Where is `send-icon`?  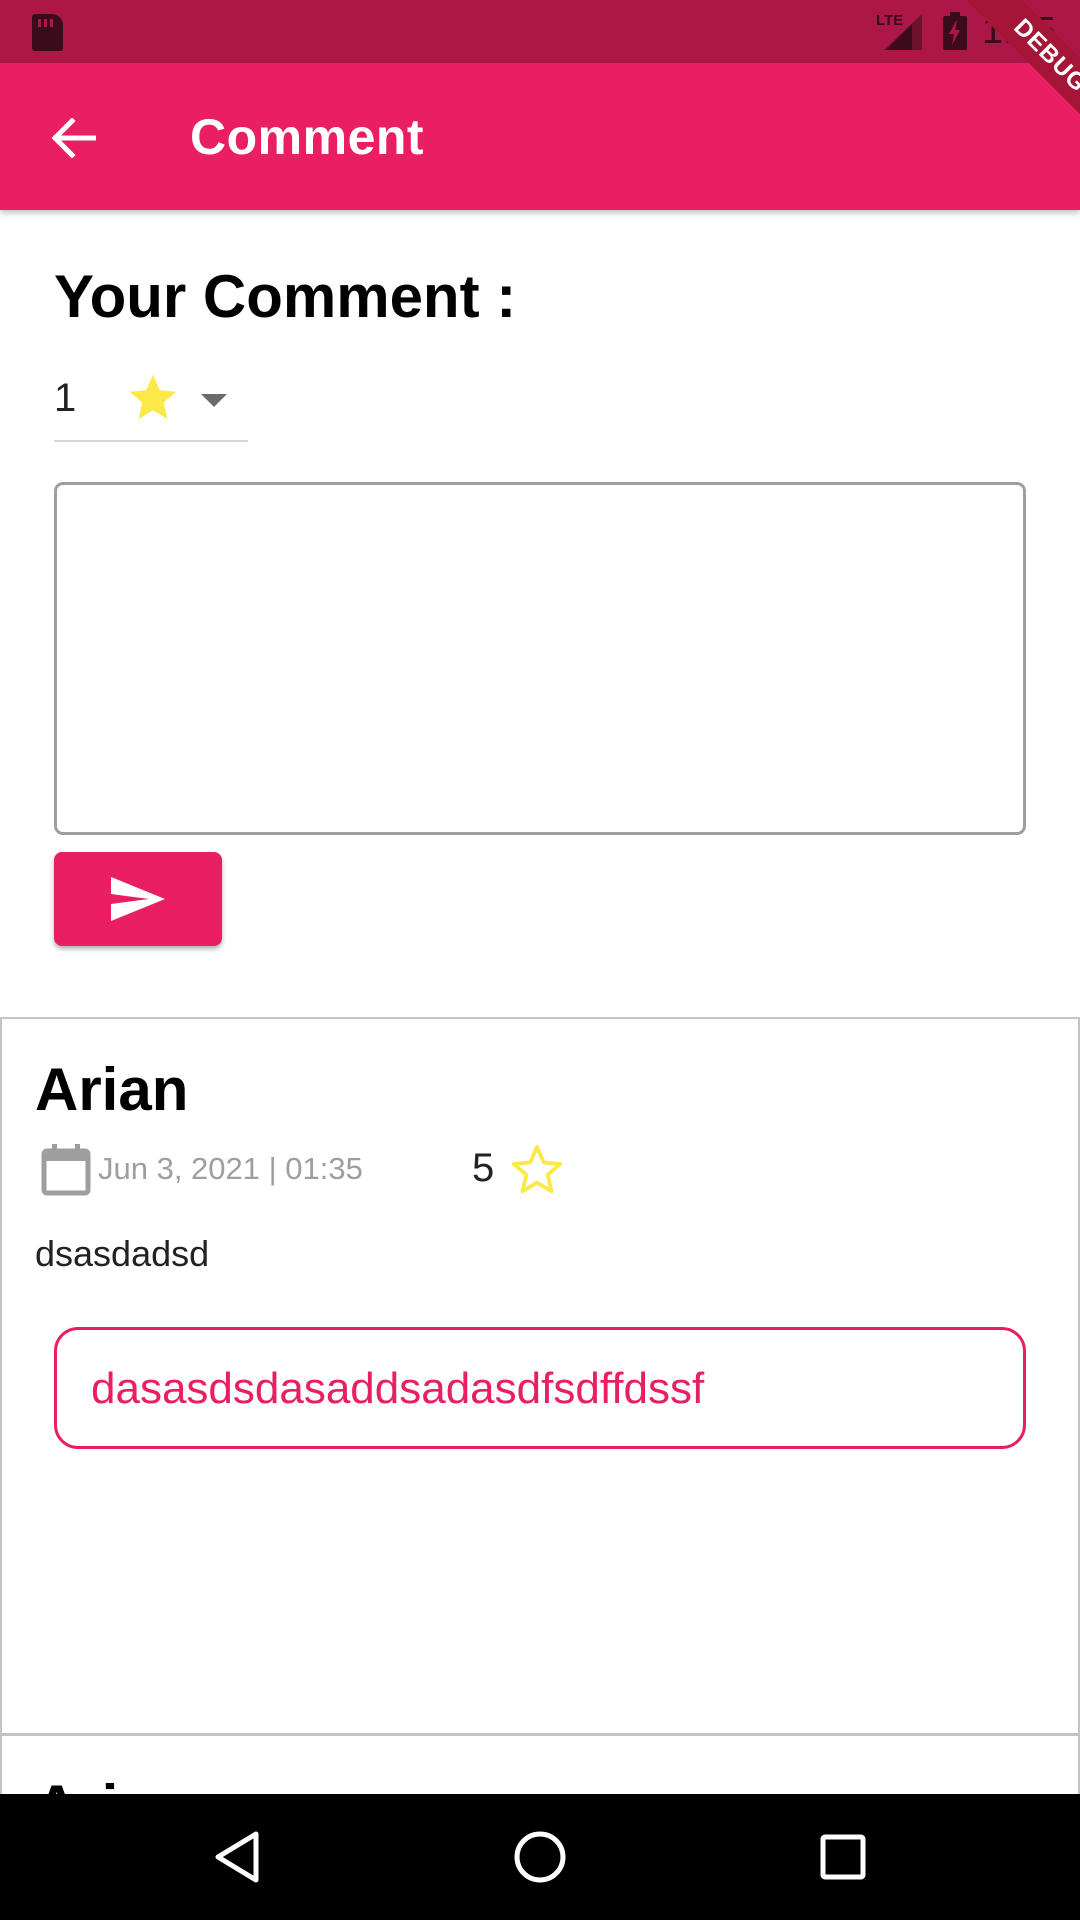
send-icon is located at coordinates (138, 899).